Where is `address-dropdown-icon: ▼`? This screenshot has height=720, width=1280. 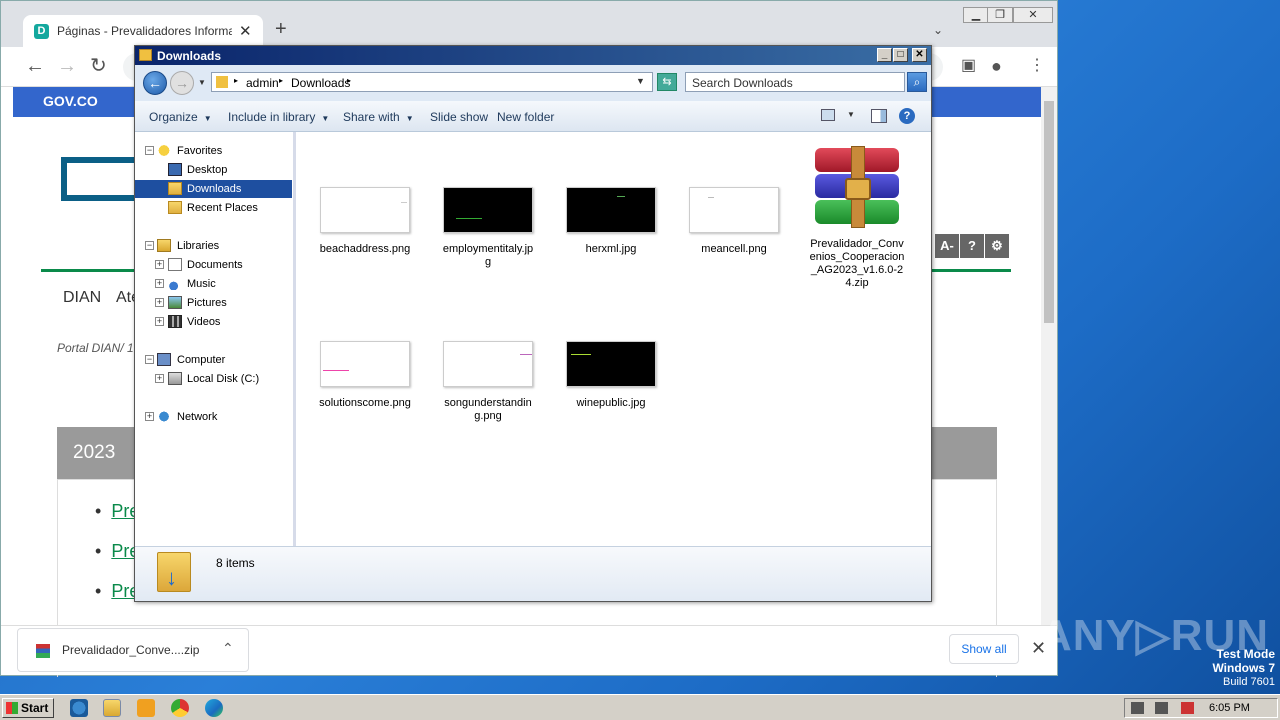 address-dropdown-icon: ▼ is located at coordinates (640, 81).